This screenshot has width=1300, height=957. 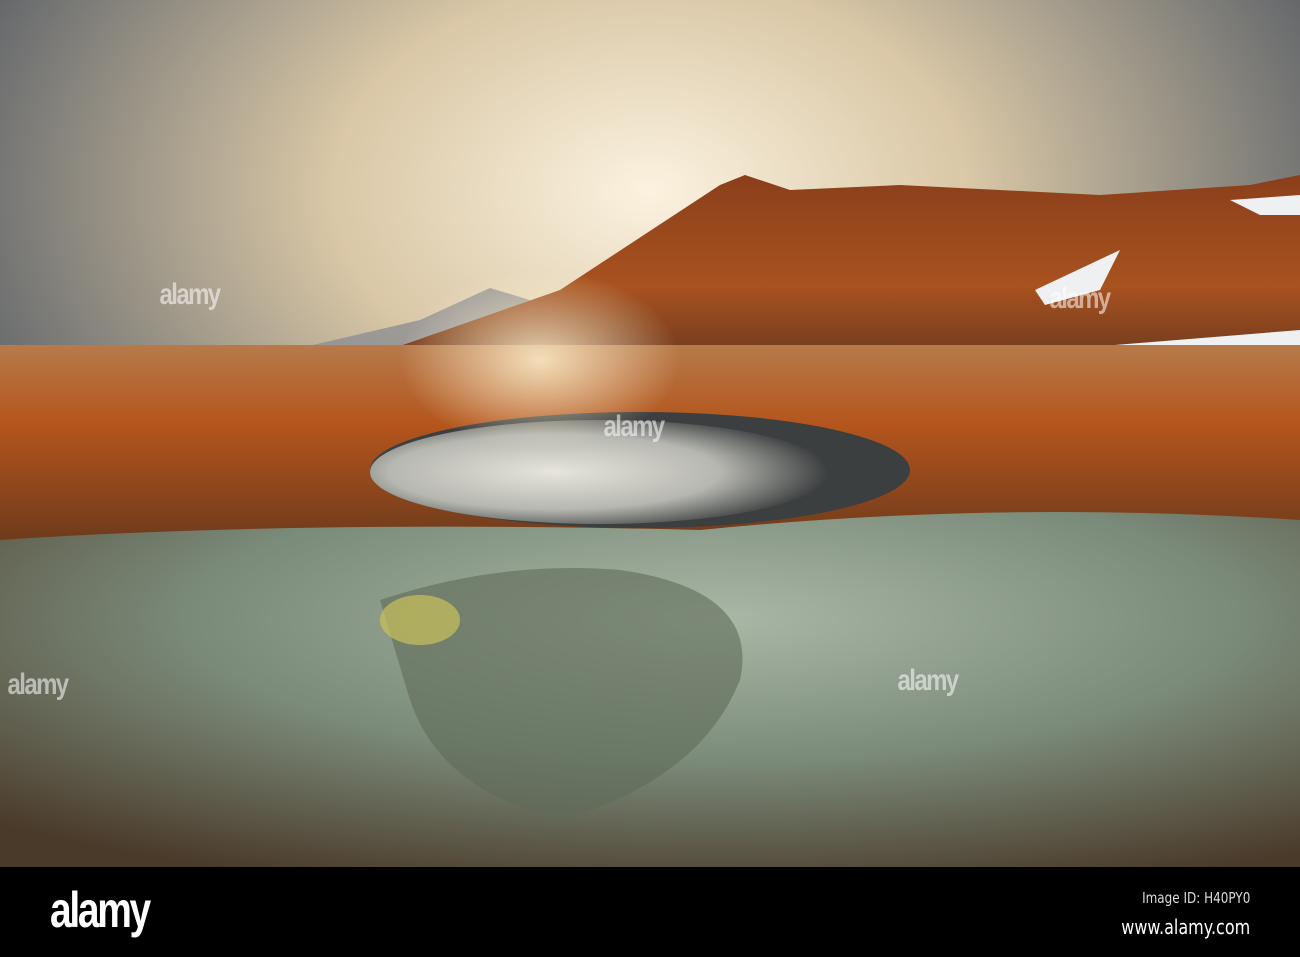 I want to click on alamy-logo: alamy, so click(x=100, y=910).